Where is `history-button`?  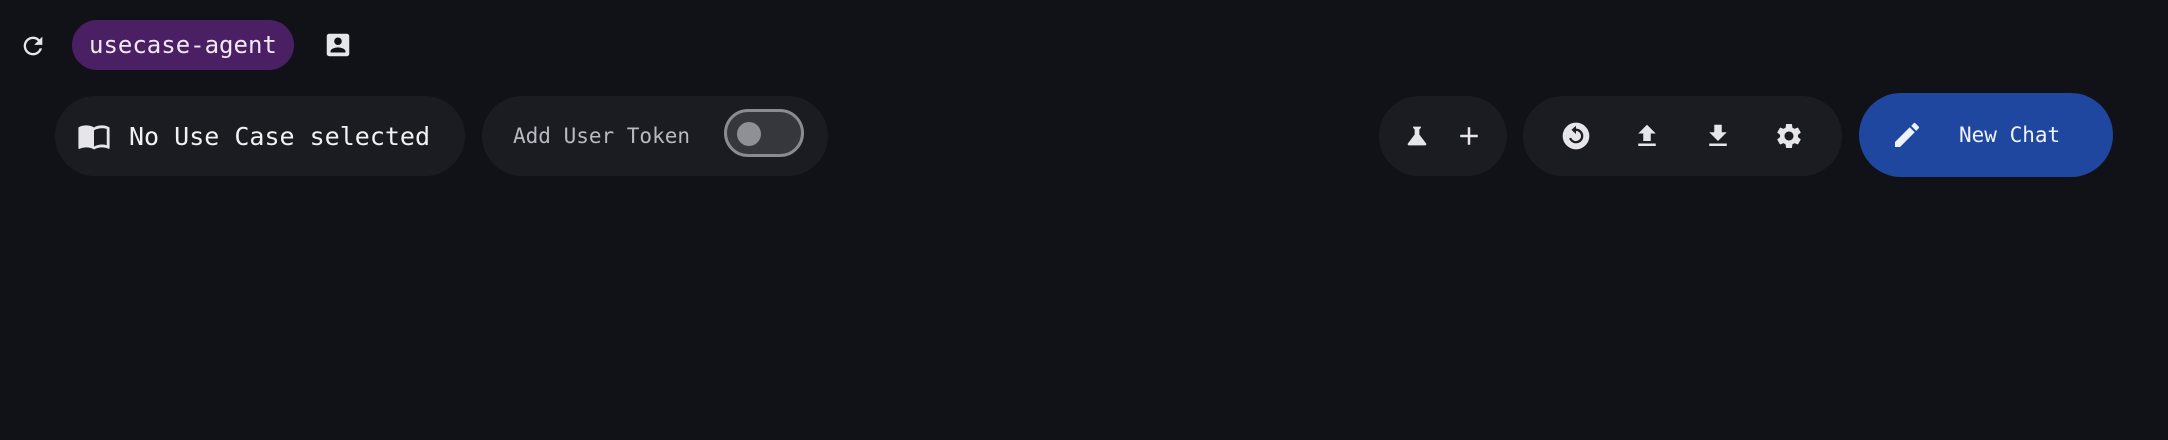
history-button is located at coordinates (1576, 136).